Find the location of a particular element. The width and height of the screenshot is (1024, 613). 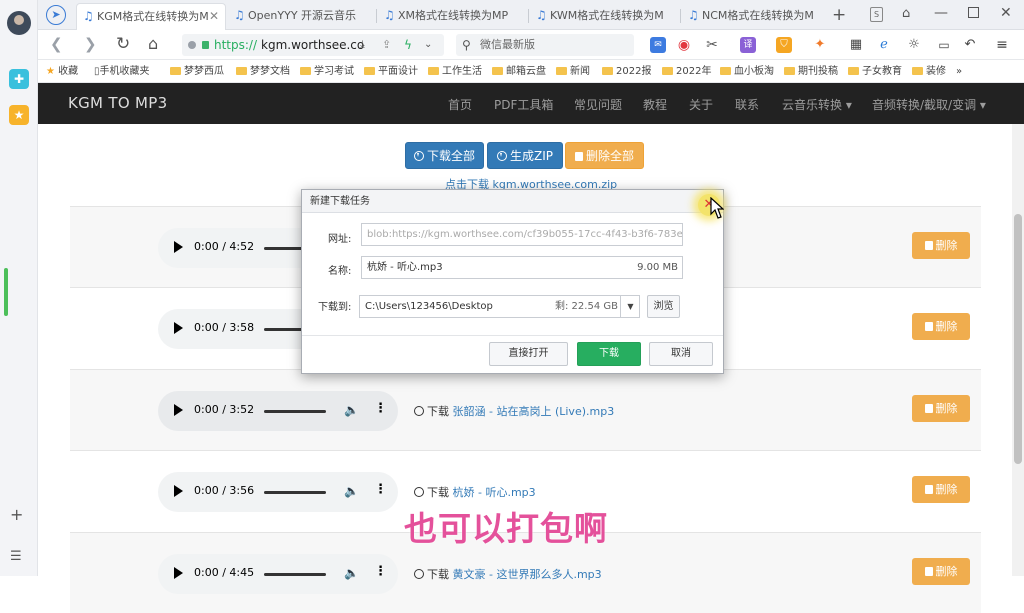

audio-player: 0:00 / 3:56 🔈 ⋮ is located at coordinates (278, 492).